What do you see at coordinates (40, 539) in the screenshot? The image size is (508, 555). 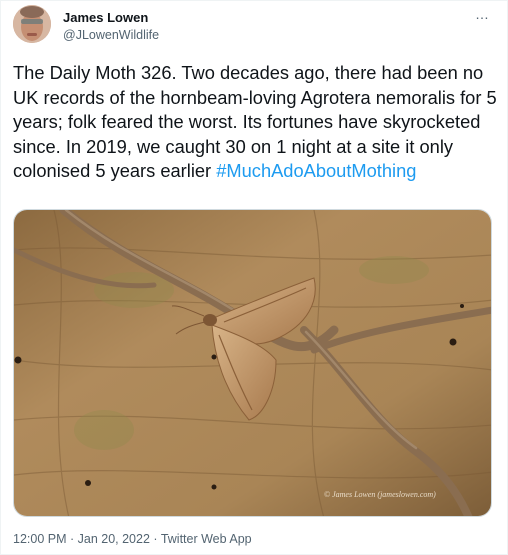 I see `tweet-time: 12:00 PM` at bounding box center [40, 539].